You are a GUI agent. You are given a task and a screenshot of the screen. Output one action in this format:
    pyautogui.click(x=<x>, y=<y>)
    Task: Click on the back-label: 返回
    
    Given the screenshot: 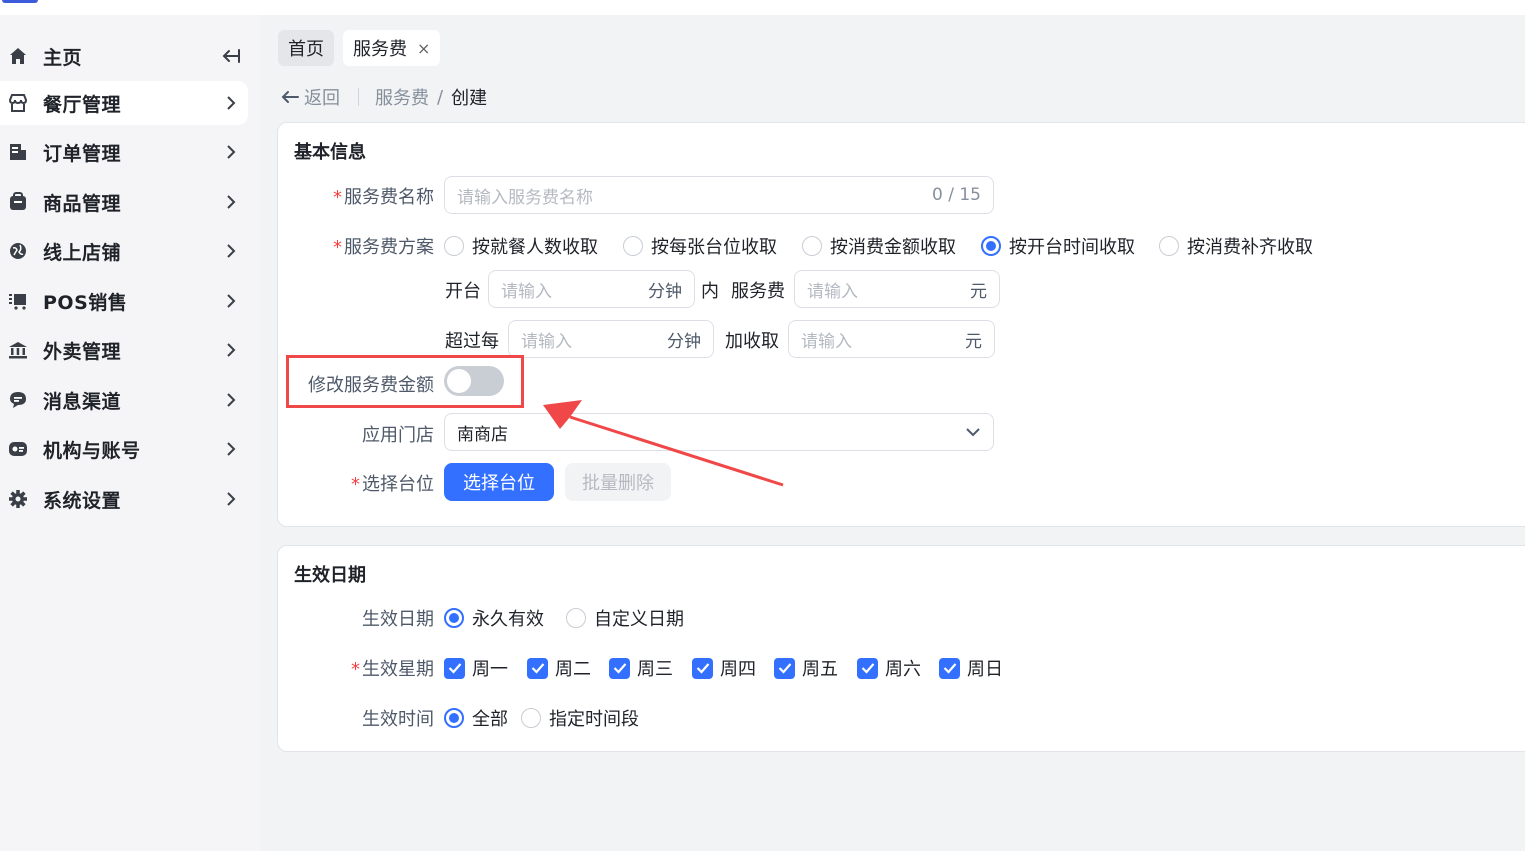 What is the action you would take?
    pyautogui.click(x=322, y=98)
    